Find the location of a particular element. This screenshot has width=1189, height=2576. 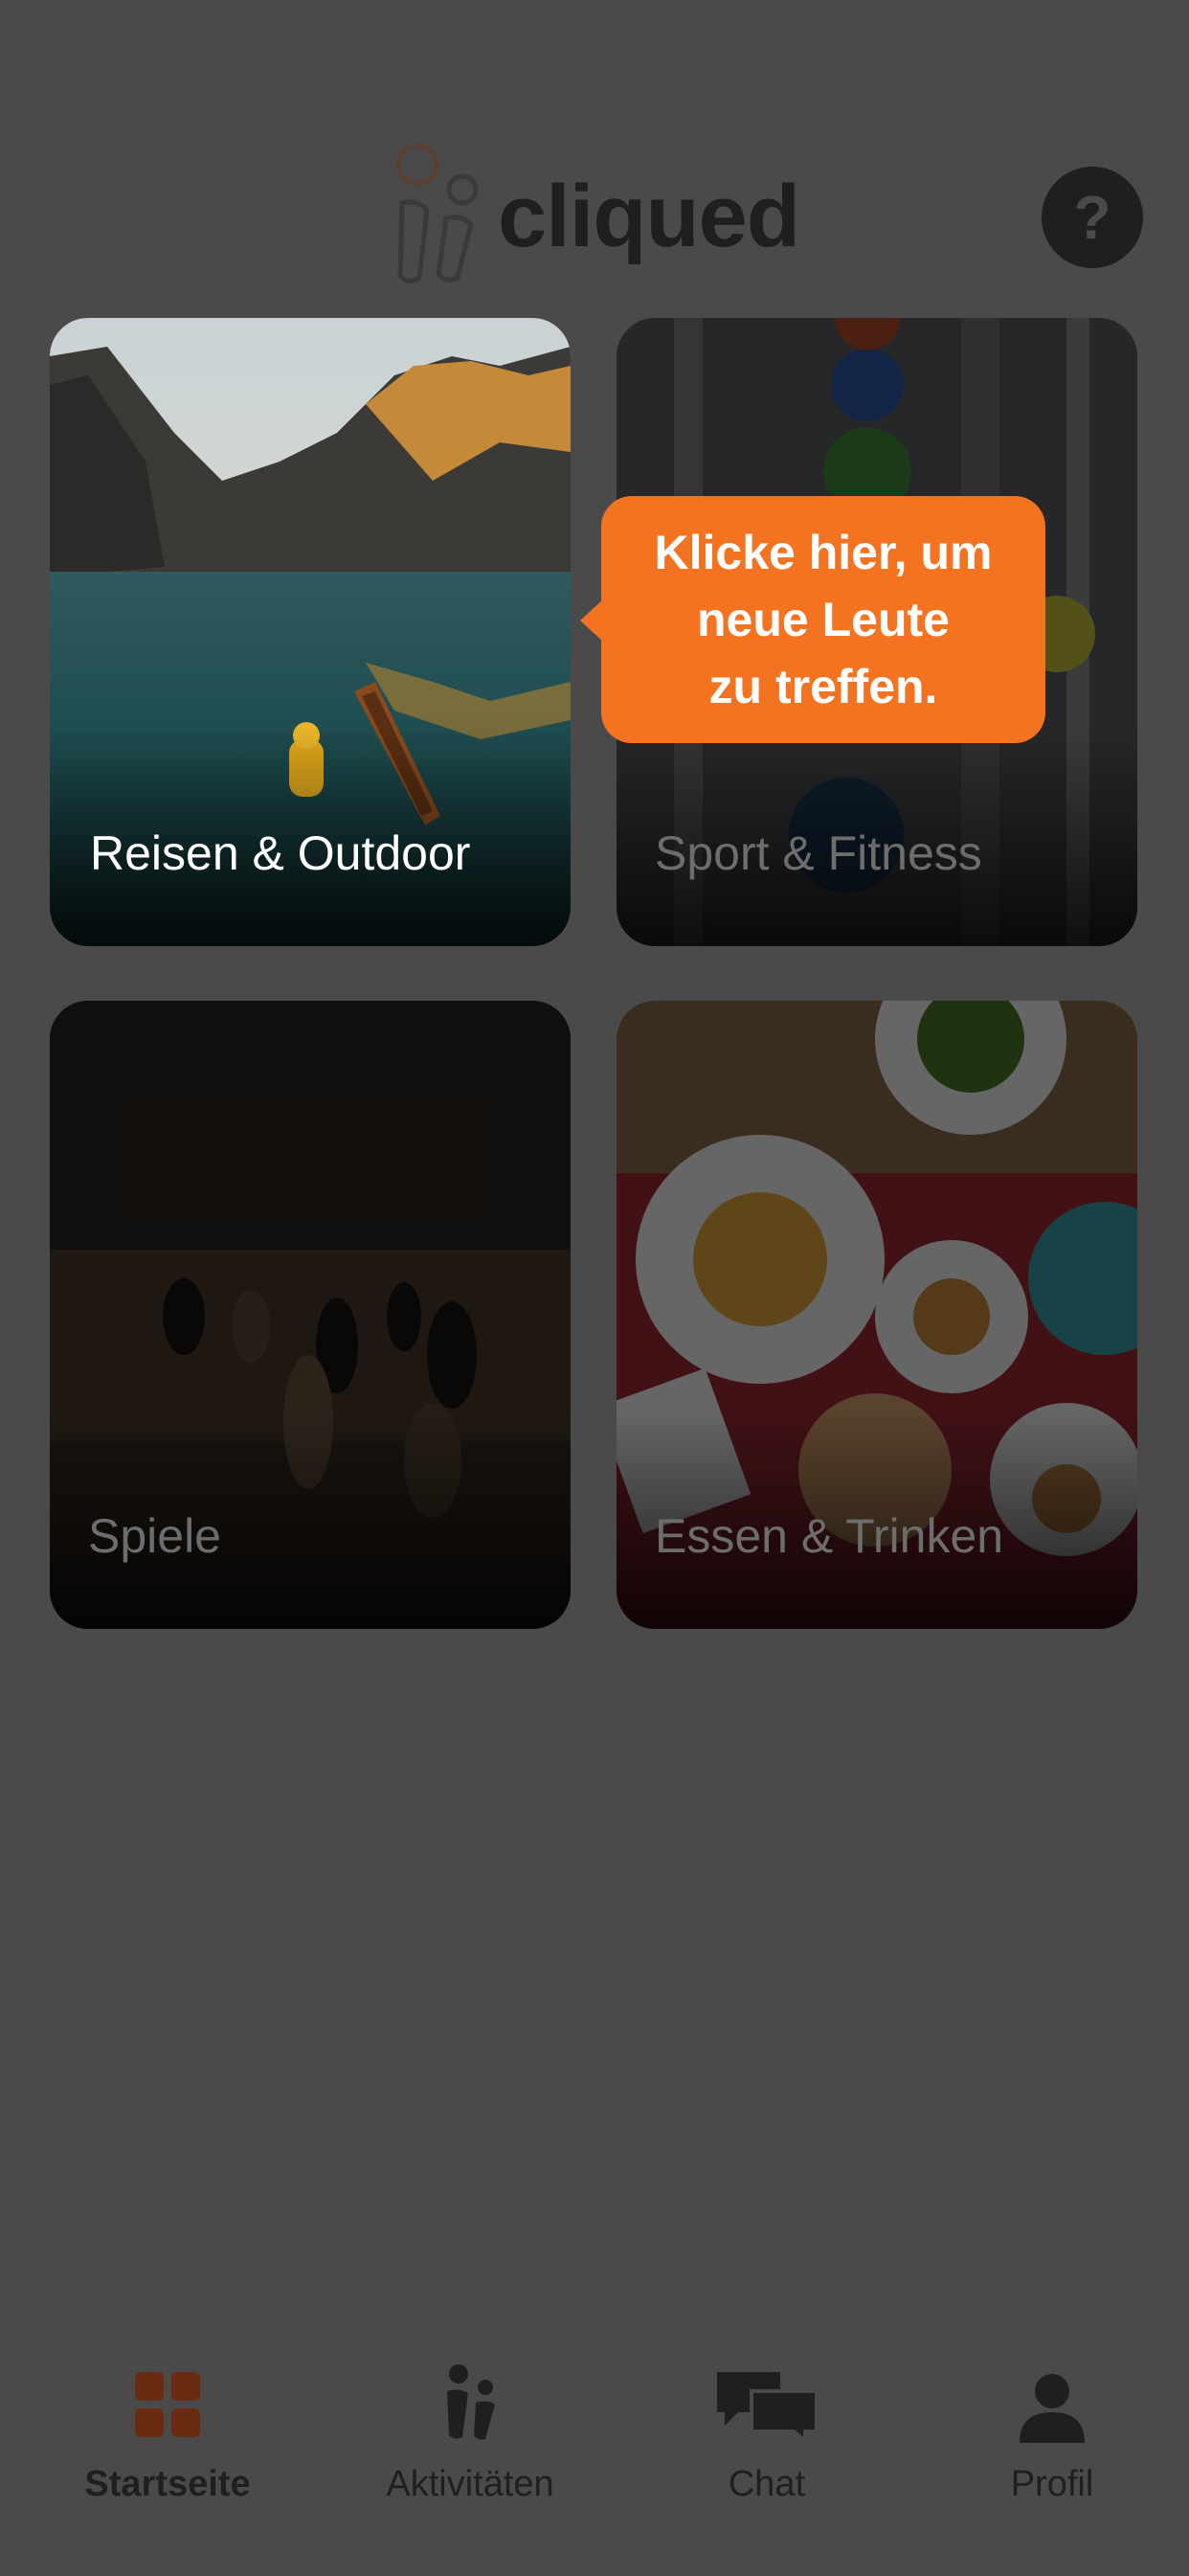

category-label: Sport & Fitness is located at coordinates (818, 853).